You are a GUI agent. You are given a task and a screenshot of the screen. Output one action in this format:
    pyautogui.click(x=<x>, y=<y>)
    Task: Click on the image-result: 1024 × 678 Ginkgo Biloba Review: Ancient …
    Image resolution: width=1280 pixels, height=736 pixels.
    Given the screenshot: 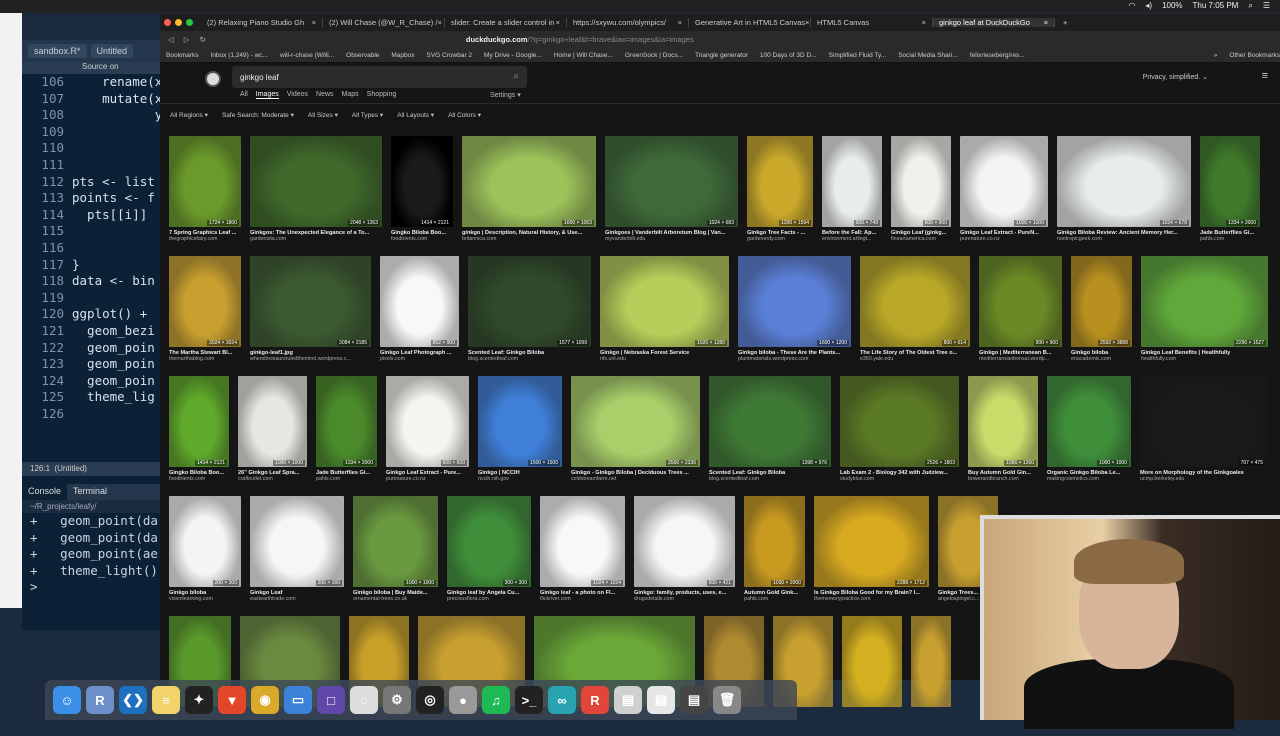 What is the action you would take?
    pyautogui.click(x=1124, y=190)
    